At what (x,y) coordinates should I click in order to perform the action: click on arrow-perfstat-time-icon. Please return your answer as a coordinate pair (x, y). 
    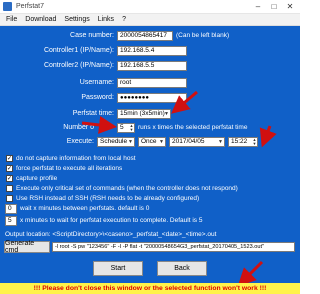
    Looking at the image, I should click on (184, 102).